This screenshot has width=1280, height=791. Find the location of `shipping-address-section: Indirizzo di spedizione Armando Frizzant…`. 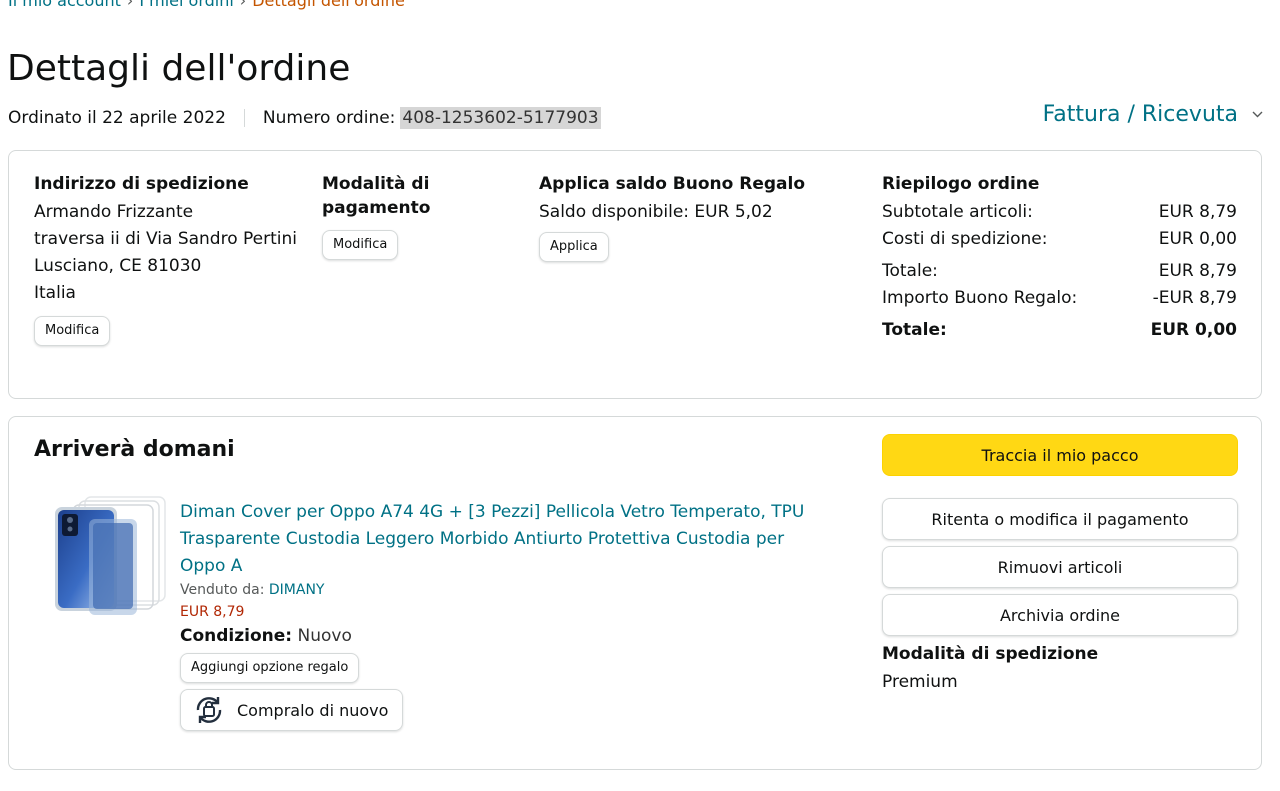

shipping-address-section: Indirizzo di spedizione Armando Frizzant… is located at coordinates (174, 259).